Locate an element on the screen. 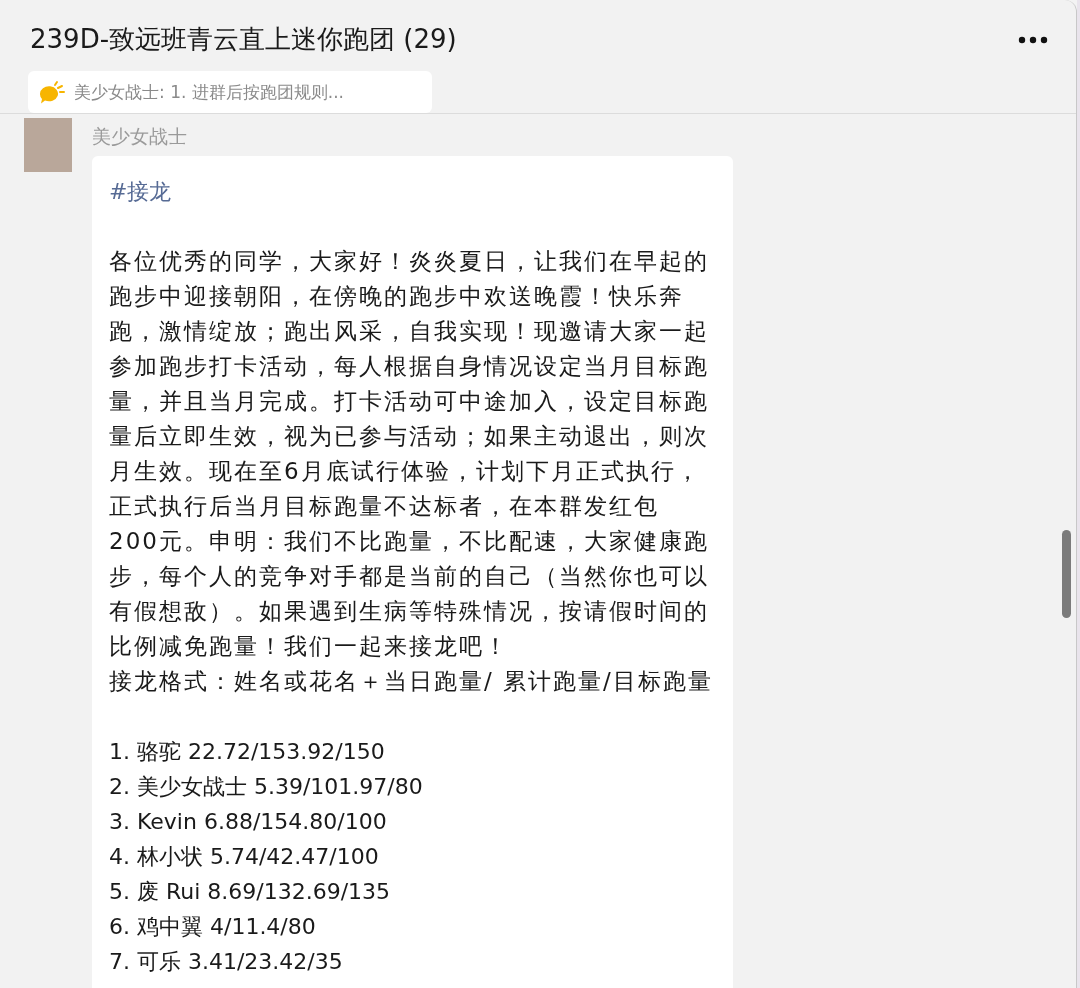 This screenshot has width=1080, height=988. list-entry: 2. 美少女战士 5.39/101.97/80 is located at coordinates (266, 787).